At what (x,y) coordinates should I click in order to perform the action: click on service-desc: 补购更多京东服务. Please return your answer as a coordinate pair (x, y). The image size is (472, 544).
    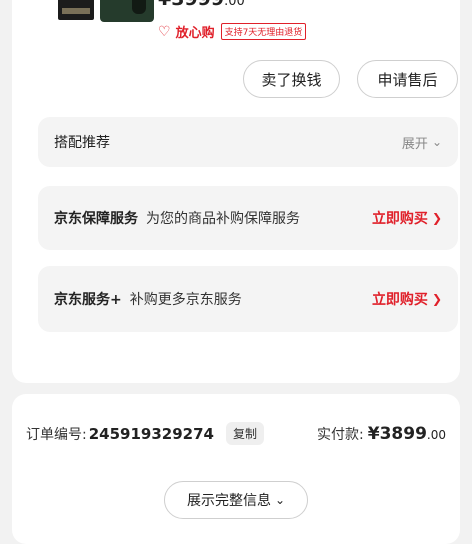
    Looking at the image, I should click on (185, 300).